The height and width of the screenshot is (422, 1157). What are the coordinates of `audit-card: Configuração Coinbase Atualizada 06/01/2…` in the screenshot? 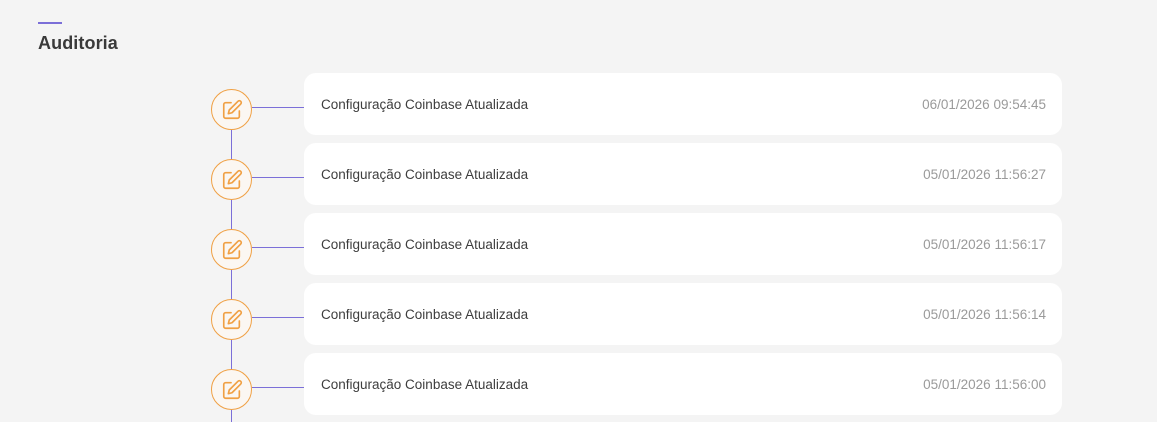 It's located at (683, 104).